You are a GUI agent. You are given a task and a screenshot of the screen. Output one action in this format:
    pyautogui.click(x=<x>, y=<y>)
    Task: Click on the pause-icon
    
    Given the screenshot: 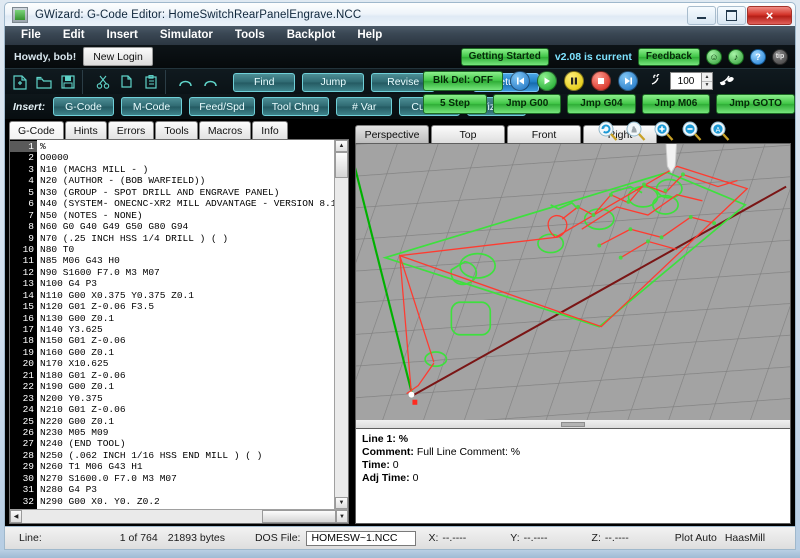 What is the action you would take?
    pyautogui.click(x=574, y=81)
    